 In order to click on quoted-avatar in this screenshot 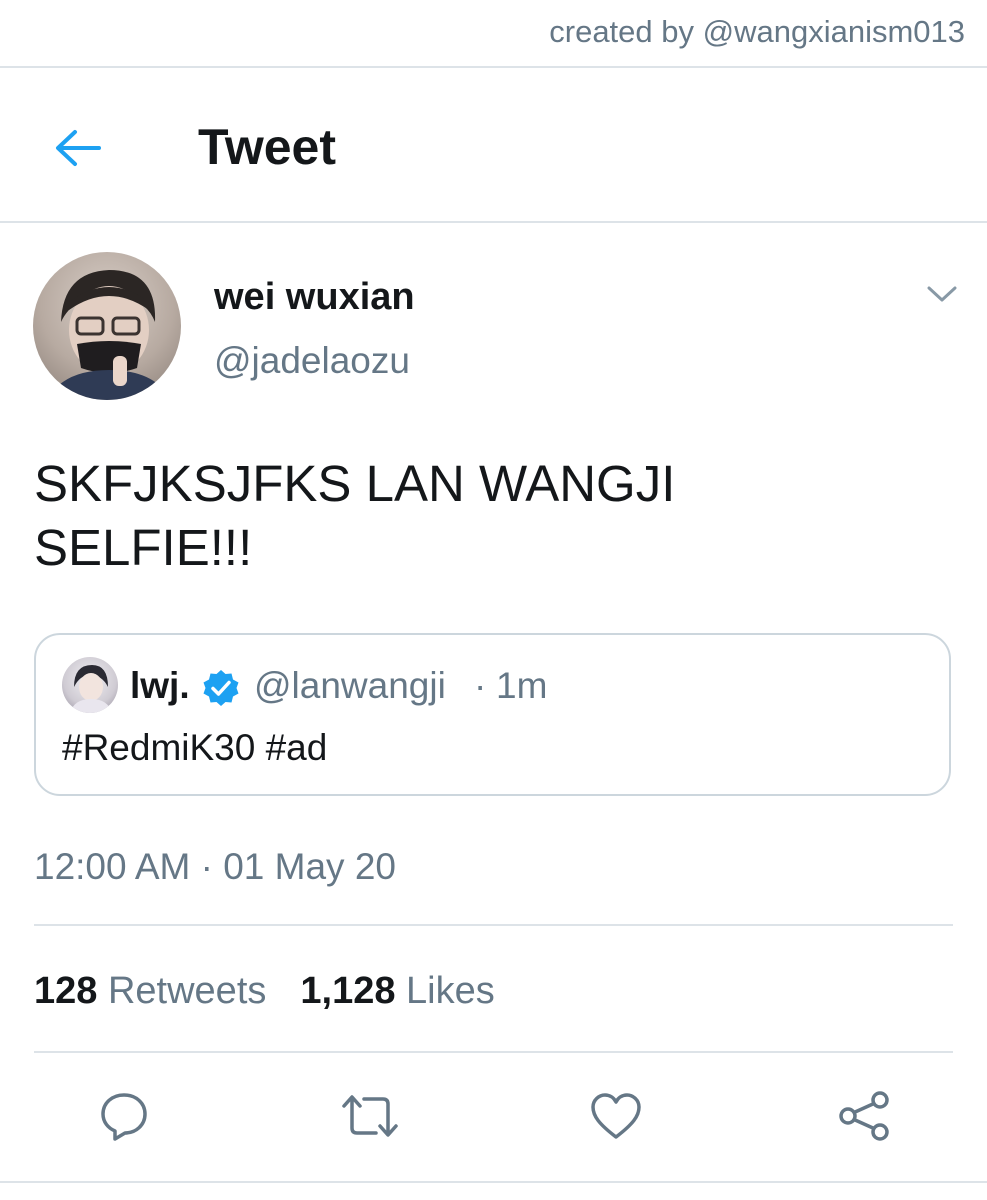, I will do `click(90, 685)`.